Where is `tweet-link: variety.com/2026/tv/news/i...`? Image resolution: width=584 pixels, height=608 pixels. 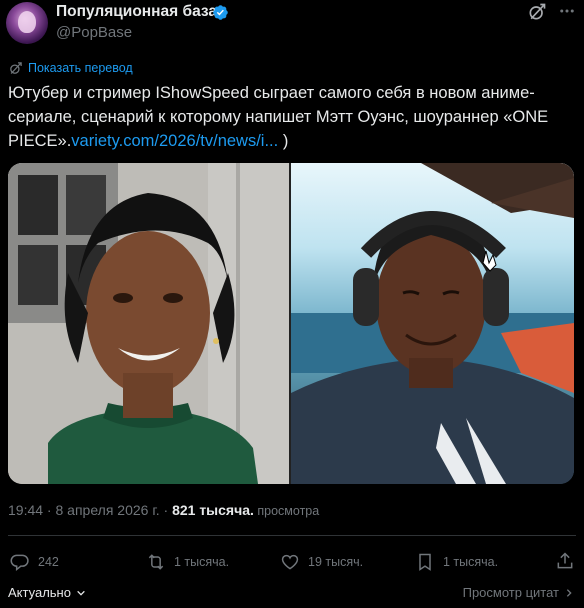 tweet-link: variety.com/2026/tv/news/i... is located at coordinates (174, 141).